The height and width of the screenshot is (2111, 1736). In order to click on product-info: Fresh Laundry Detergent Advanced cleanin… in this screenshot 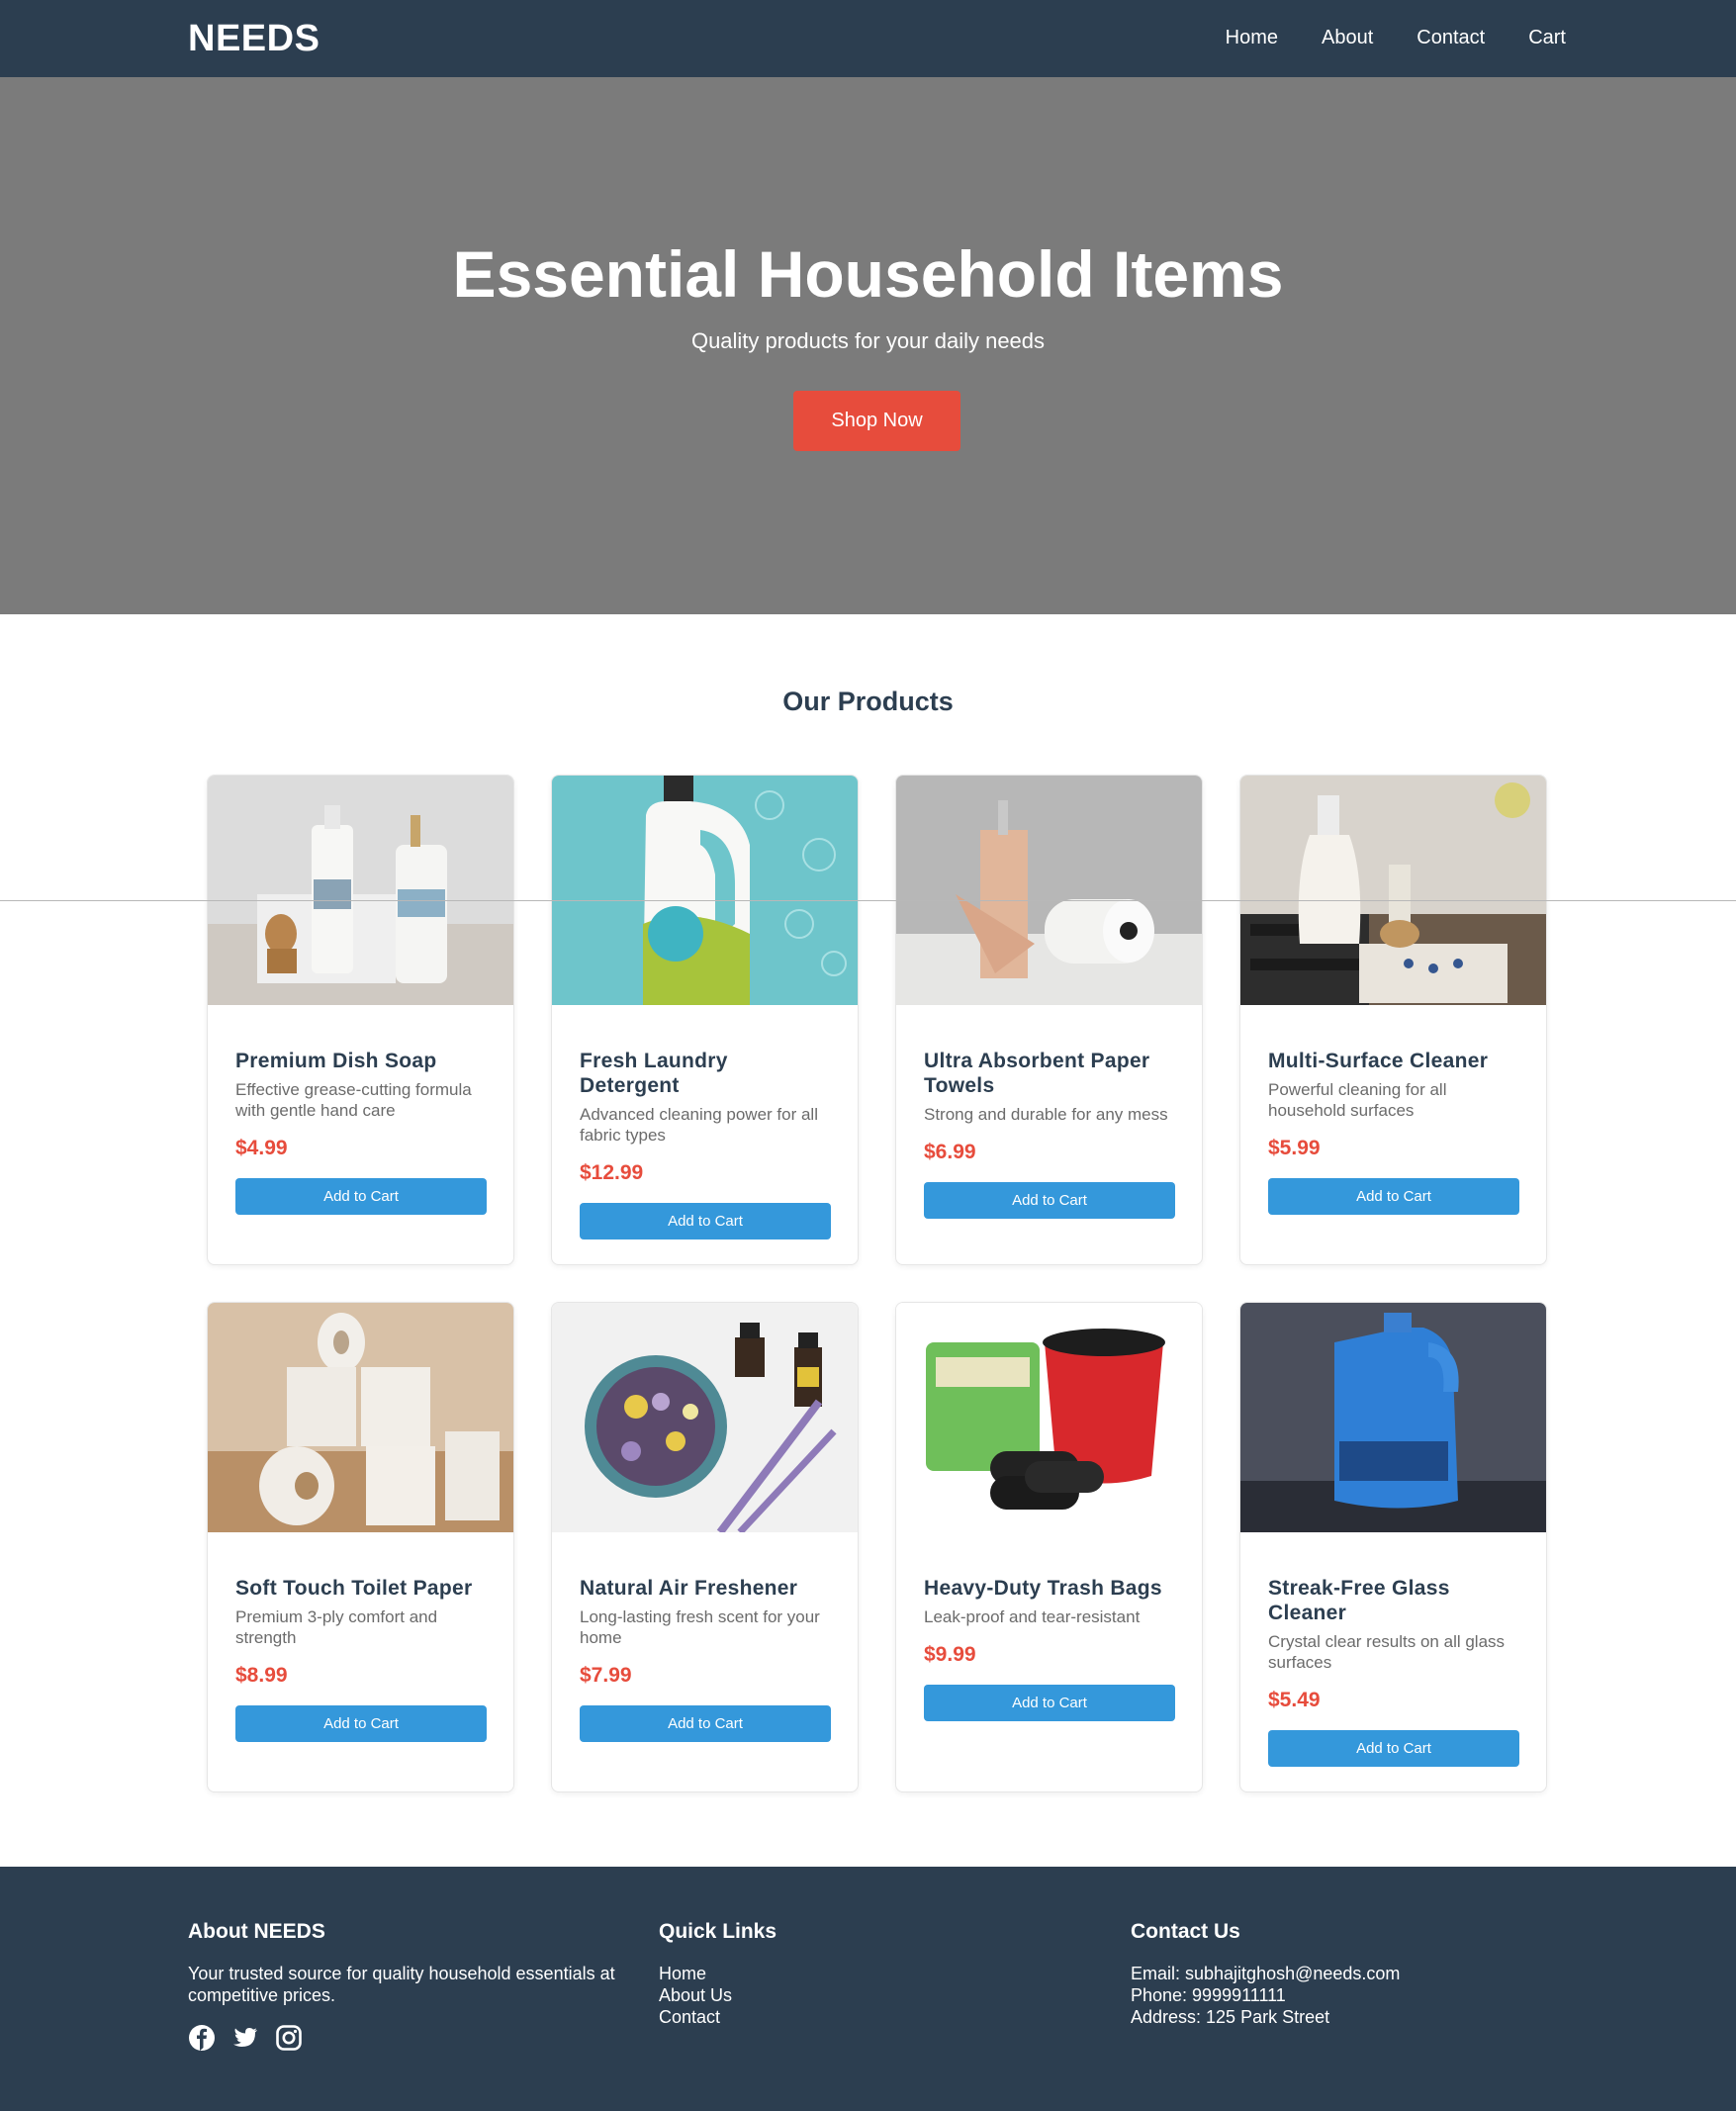, I will do `click(706, 1144)`.